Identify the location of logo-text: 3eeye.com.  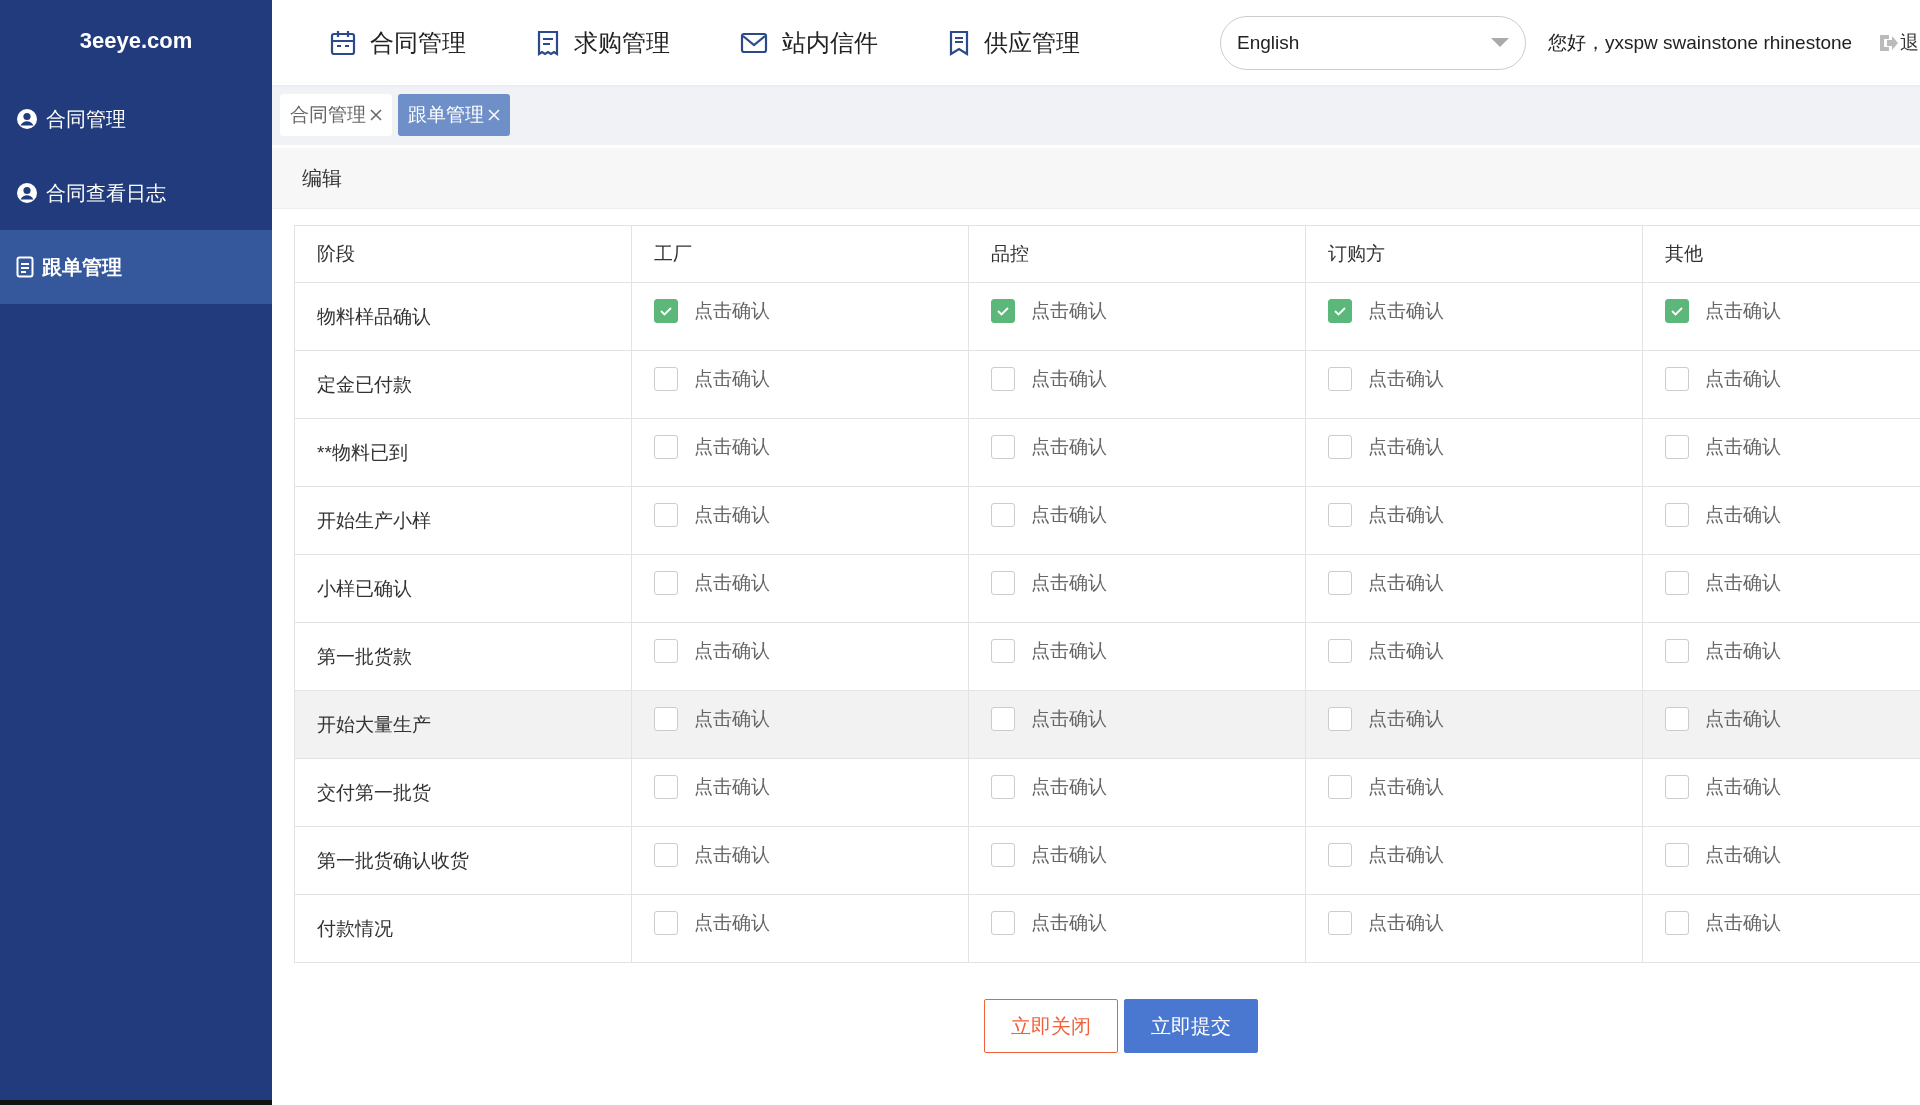
(136, 41).